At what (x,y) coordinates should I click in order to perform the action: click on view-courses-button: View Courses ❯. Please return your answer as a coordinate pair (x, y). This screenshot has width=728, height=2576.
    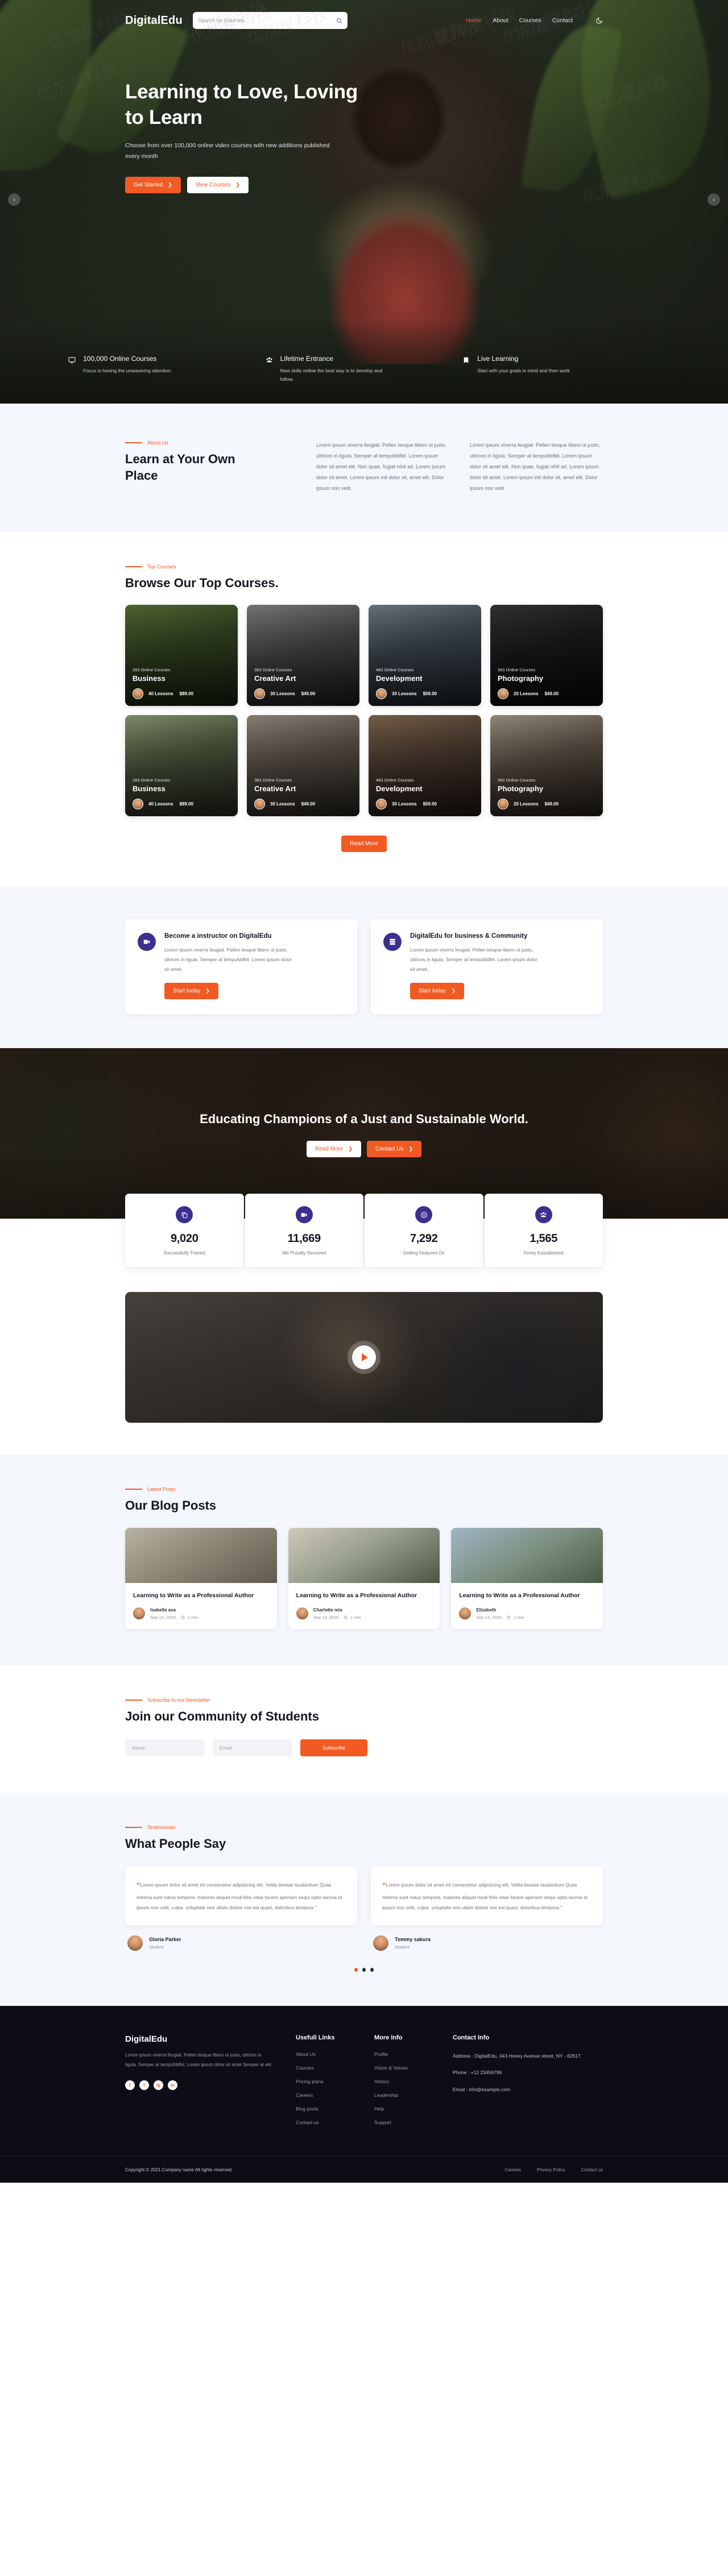
    Looking at the image, I should click on (218, 186).